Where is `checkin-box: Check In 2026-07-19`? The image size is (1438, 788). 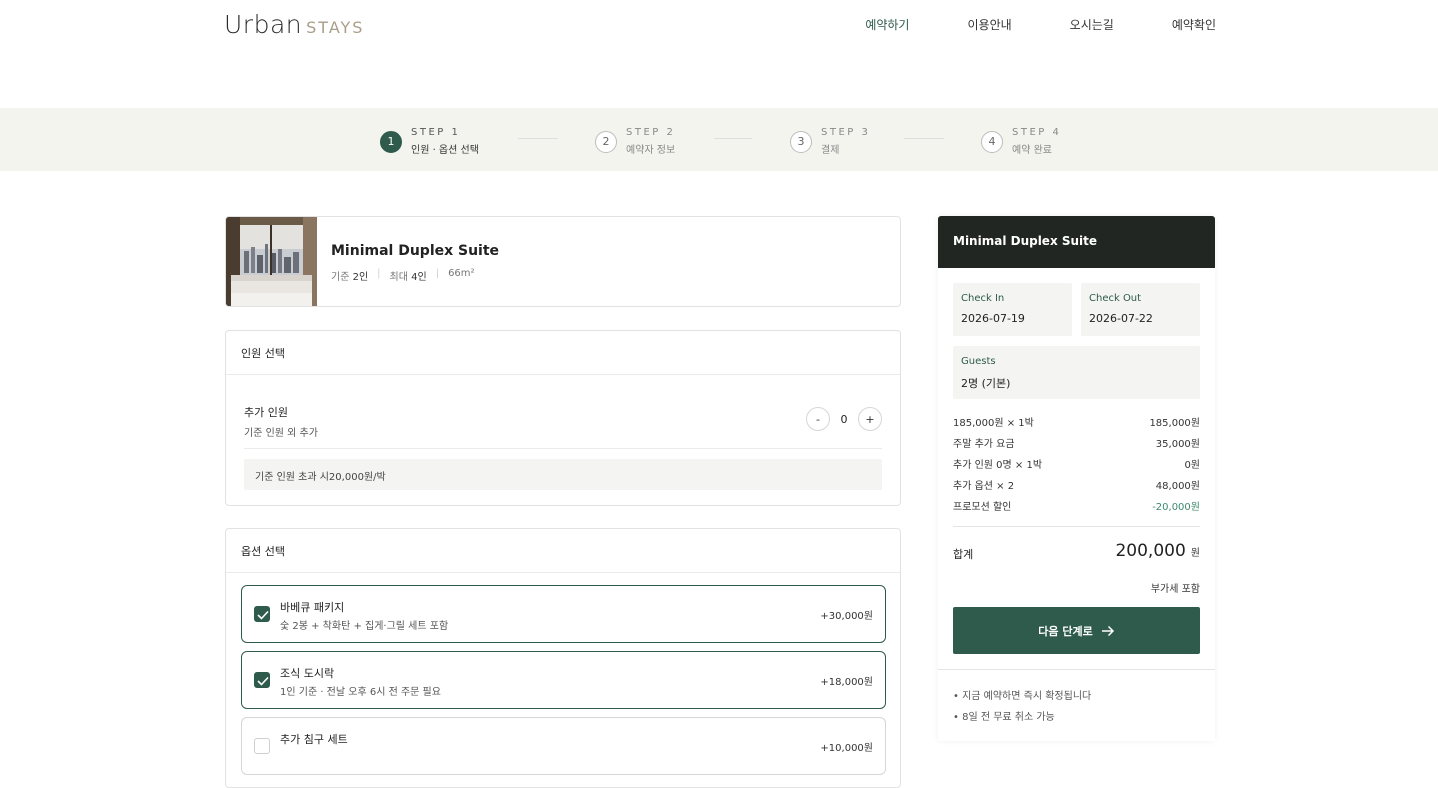 checkin-box: Check In 2026-07-19 is located at coordinates (1012, 309).